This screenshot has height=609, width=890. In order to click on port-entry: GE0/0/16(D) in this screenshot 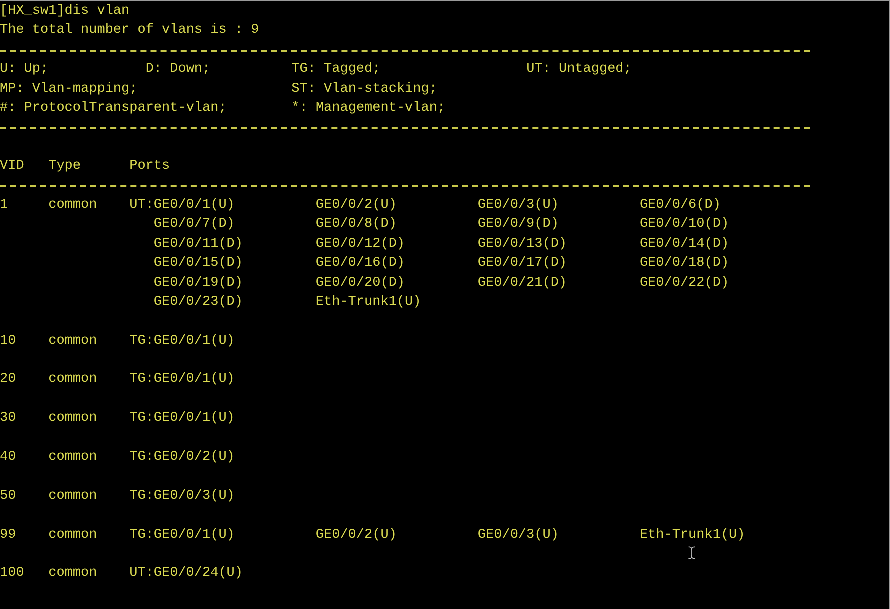, I will do `click(361, 264)`.